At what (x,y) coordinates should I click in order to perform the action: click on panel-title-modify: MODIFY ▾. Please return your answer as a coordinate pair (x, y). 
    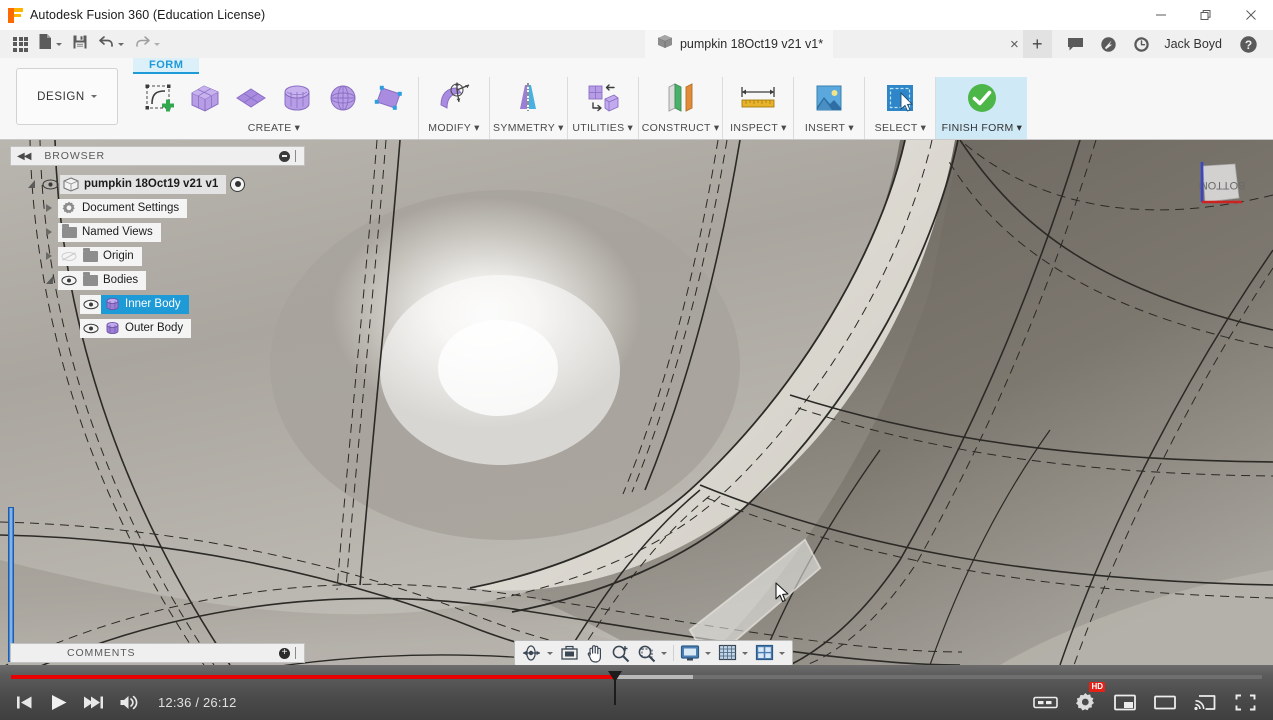
    Looking at the image, I should click on (454, 128).